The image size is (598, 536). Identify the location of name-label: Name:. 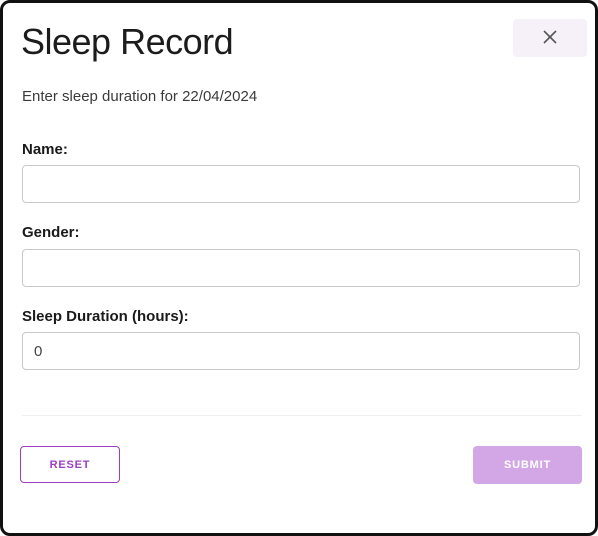
(45, 149).